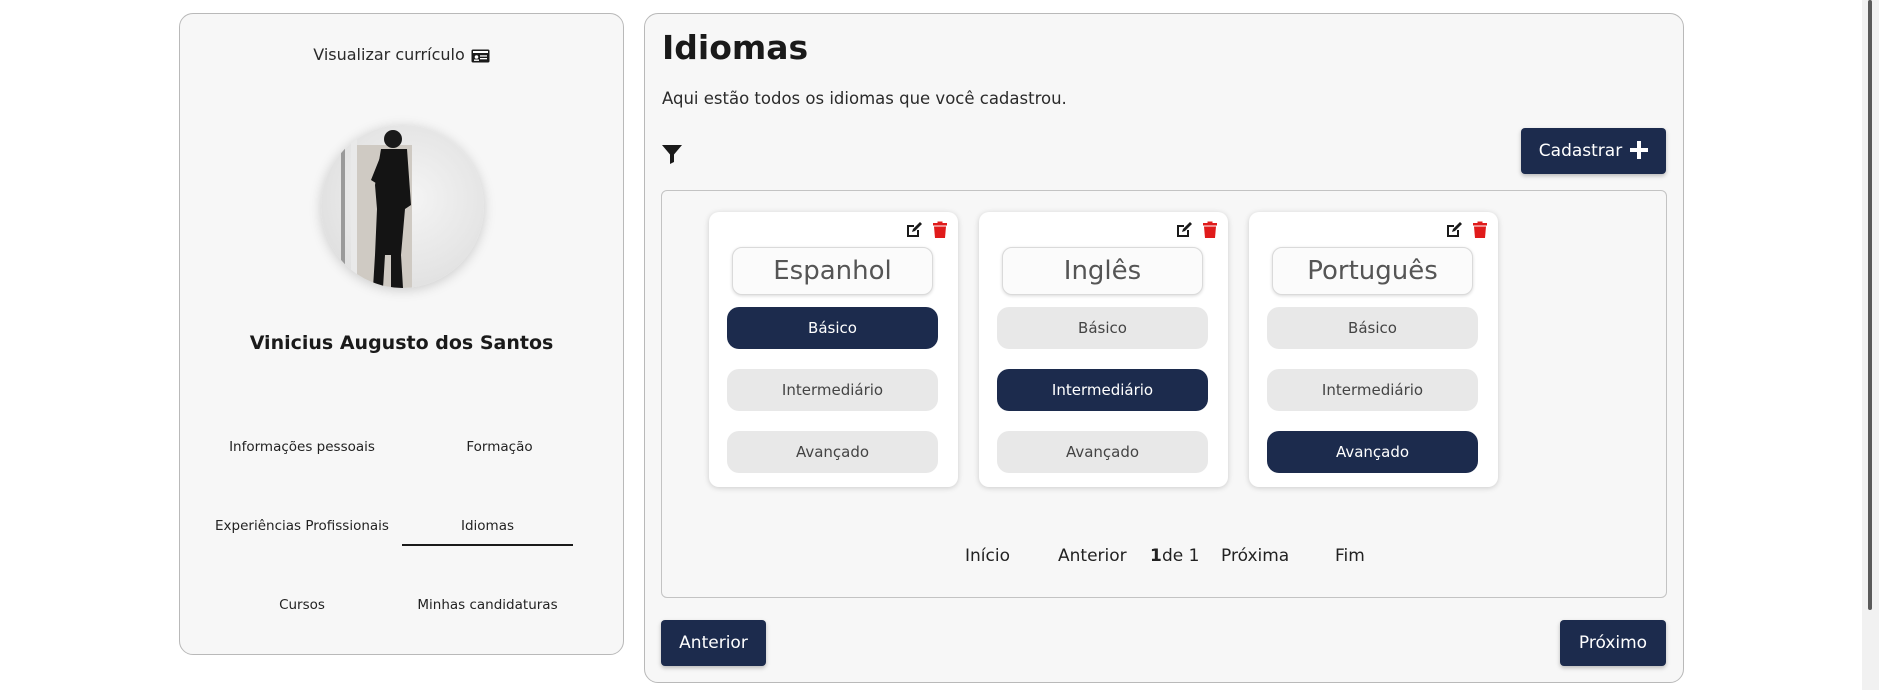 The image size is (1879, 690). What do you see at coordinates (1372, 271) in the screenshot?
I see `language-name: Português` at bounding box center [1372, 271].